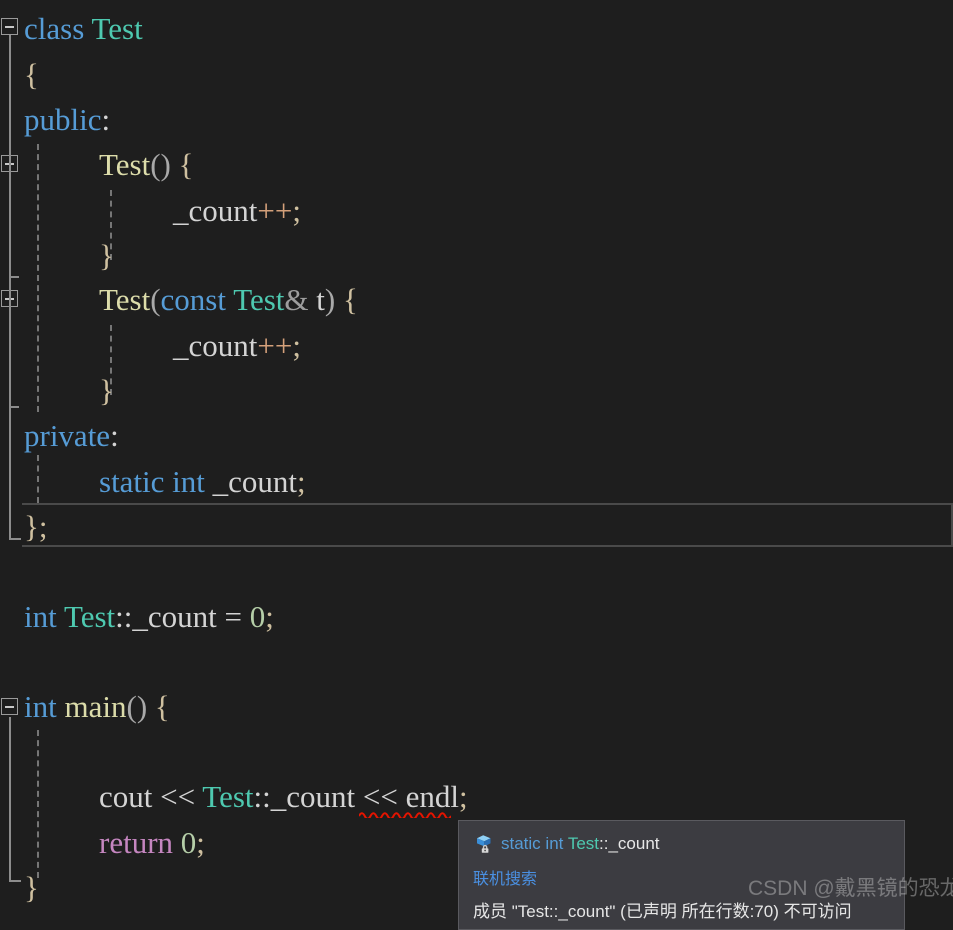 This screenshot has width=953, height=930. Describe the element at coordinates (63, 119) in the screenshot. I see `token-keyword-public: public` at that location.